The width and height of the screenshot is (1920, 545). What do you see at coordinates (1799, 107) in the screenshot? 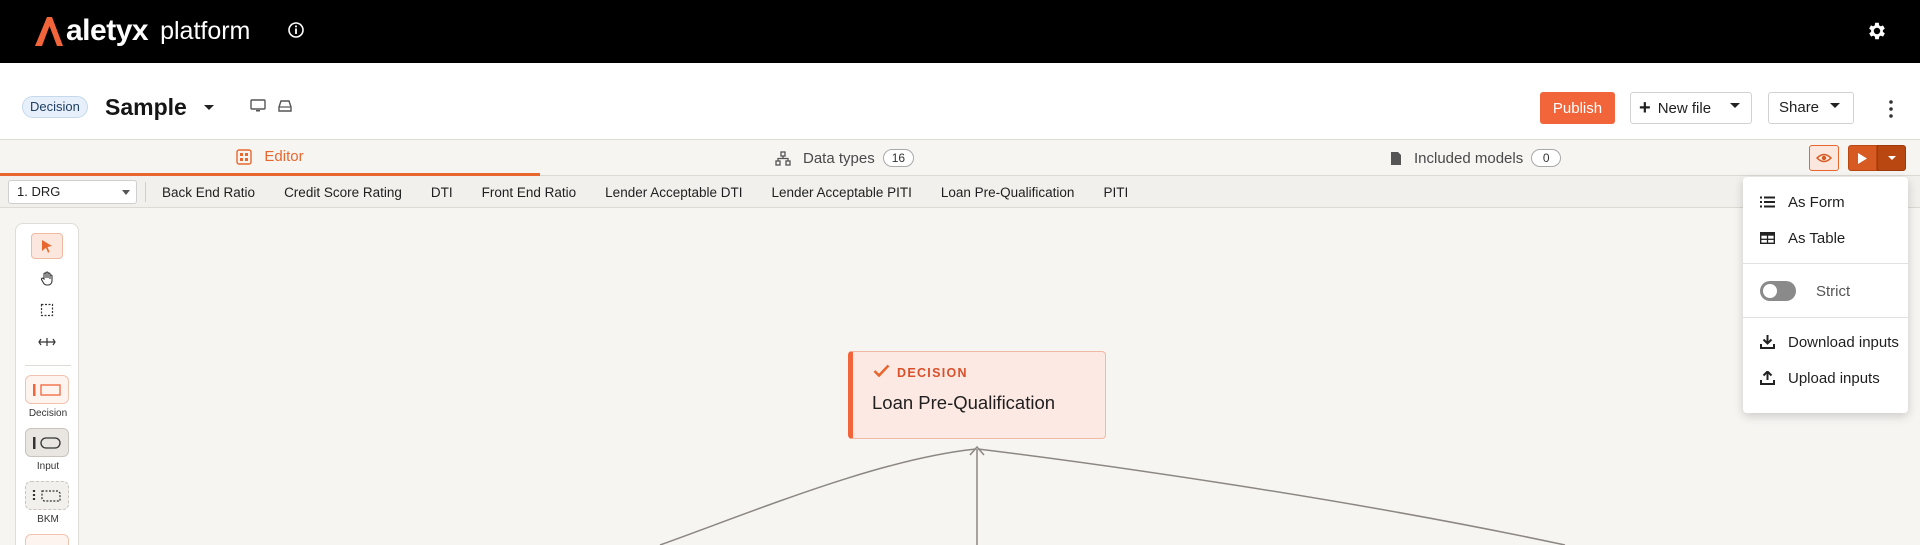
I see `share-label: Share` at bounding box center [1799, 107].